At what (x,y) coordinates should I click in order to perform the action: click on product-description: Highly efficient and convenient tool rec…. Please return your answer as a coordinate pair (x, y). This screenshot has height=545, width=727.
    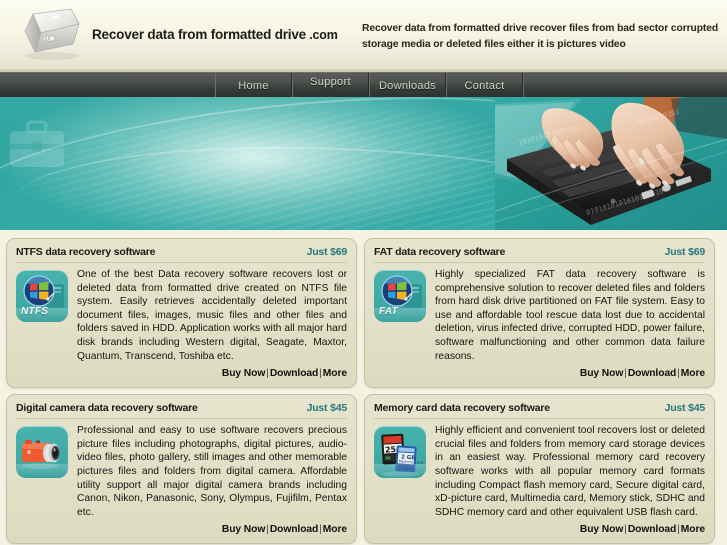
    Looking at the image, I should click on (570, 471).